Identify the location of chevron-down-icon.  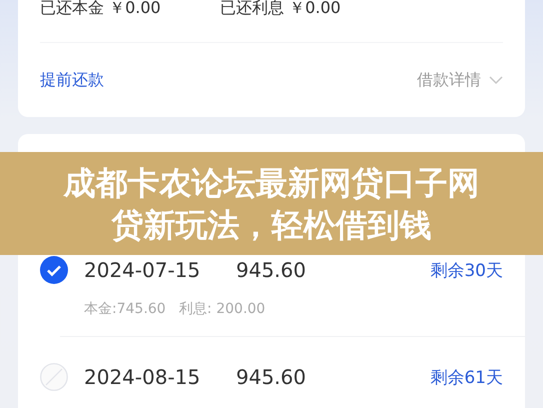
(496, 80).